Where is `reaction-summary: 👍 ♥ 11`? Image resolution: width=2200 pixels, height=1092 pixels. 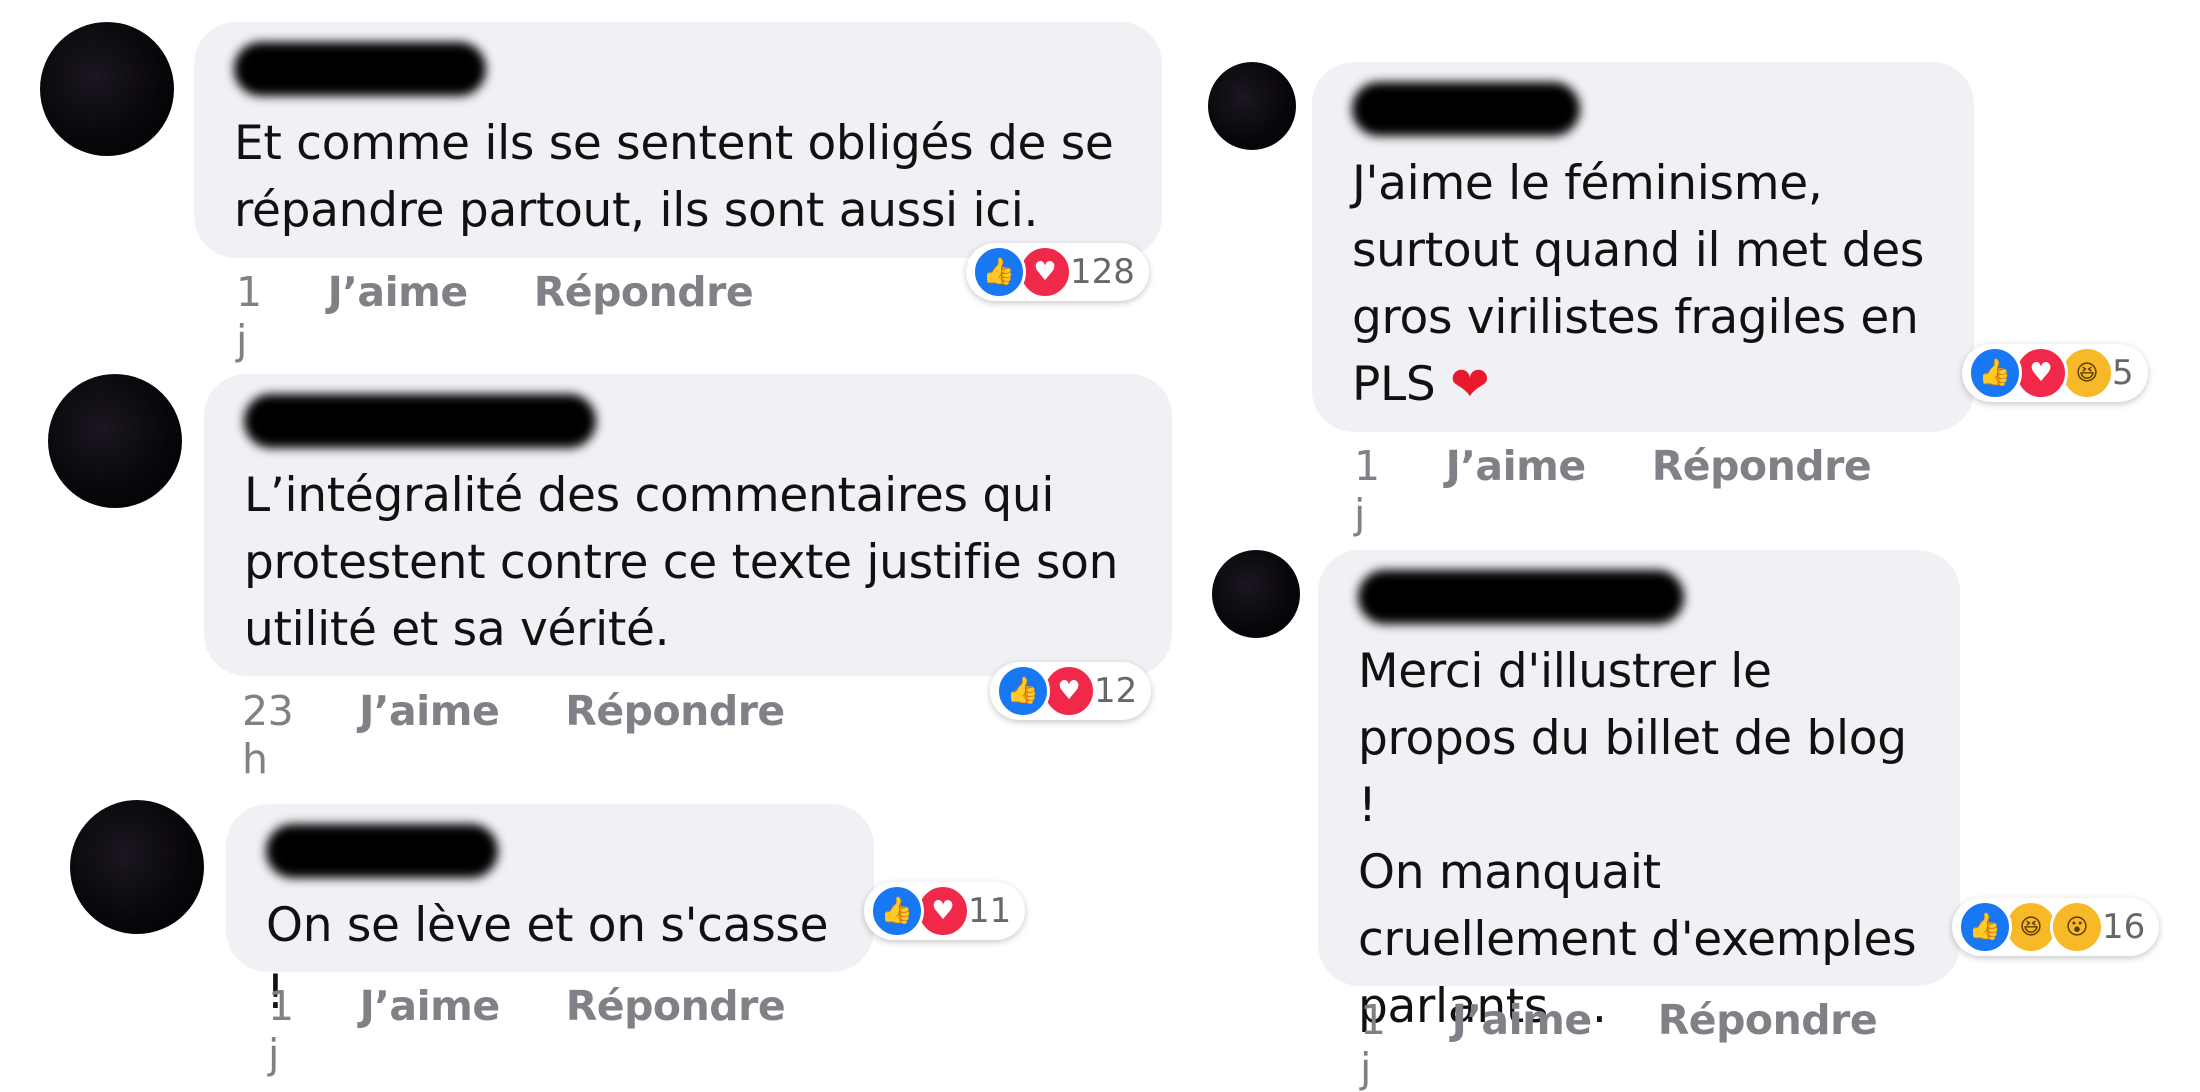
reaction-summary: 👍 ♥ 11 is located at coordinates (945, 911).